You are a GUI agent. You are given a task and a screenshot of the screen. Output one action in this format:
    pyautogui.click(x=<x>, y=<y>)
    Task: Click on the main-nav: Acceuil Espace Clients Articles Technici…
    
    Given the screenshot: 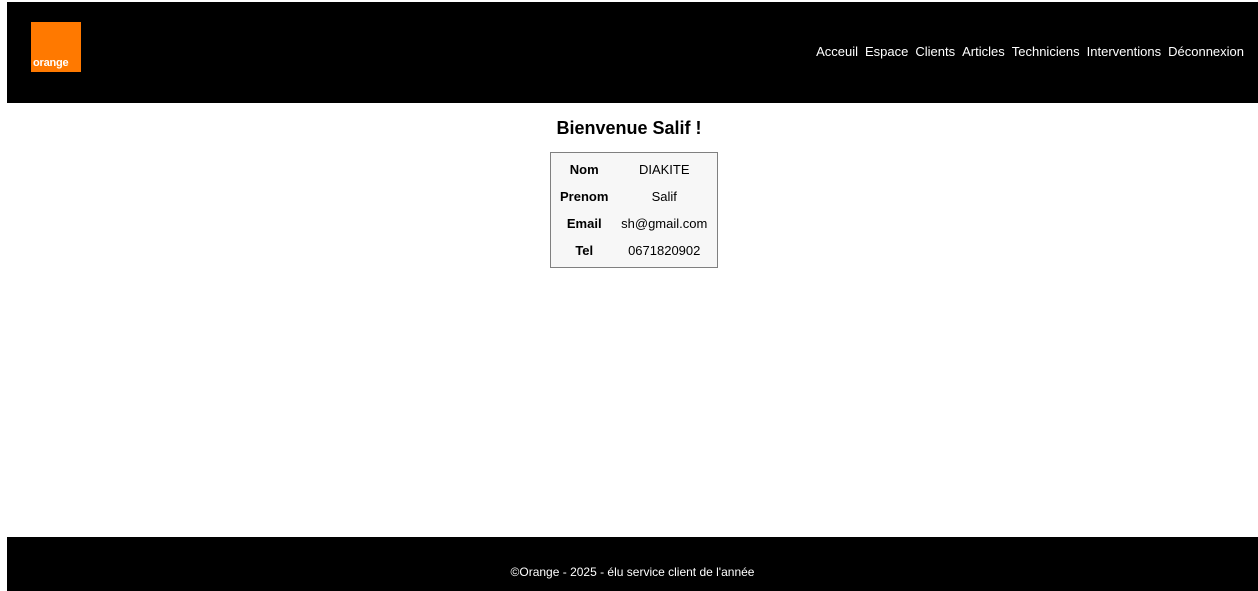 What is the action you would take?
    pyautogui.click(x=1026, y=52)
    